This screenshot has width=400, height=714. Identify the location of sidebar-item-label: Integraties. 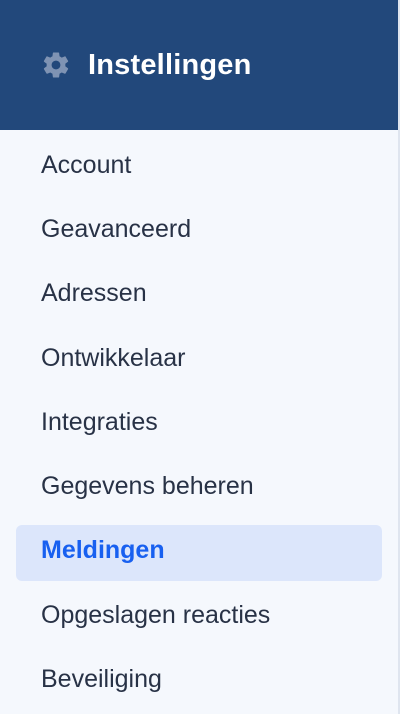
(99, 421).